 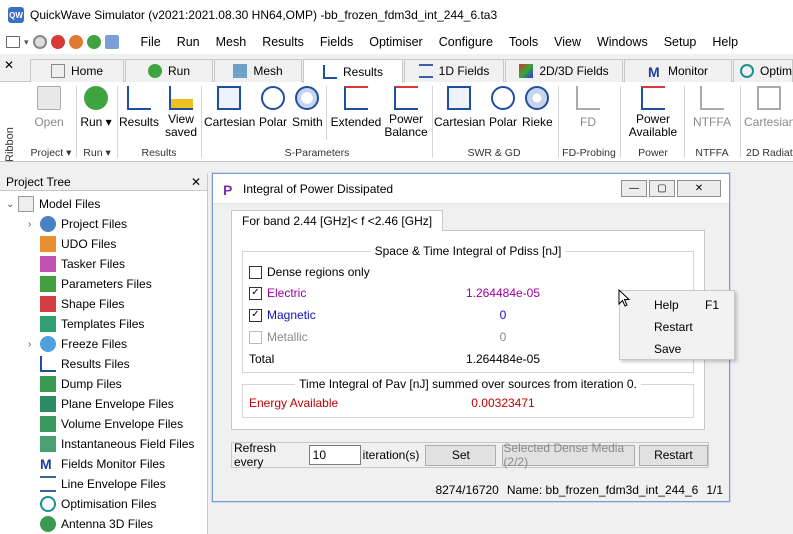 I want to click on fd-button: FD, so click(x=588, y=107).